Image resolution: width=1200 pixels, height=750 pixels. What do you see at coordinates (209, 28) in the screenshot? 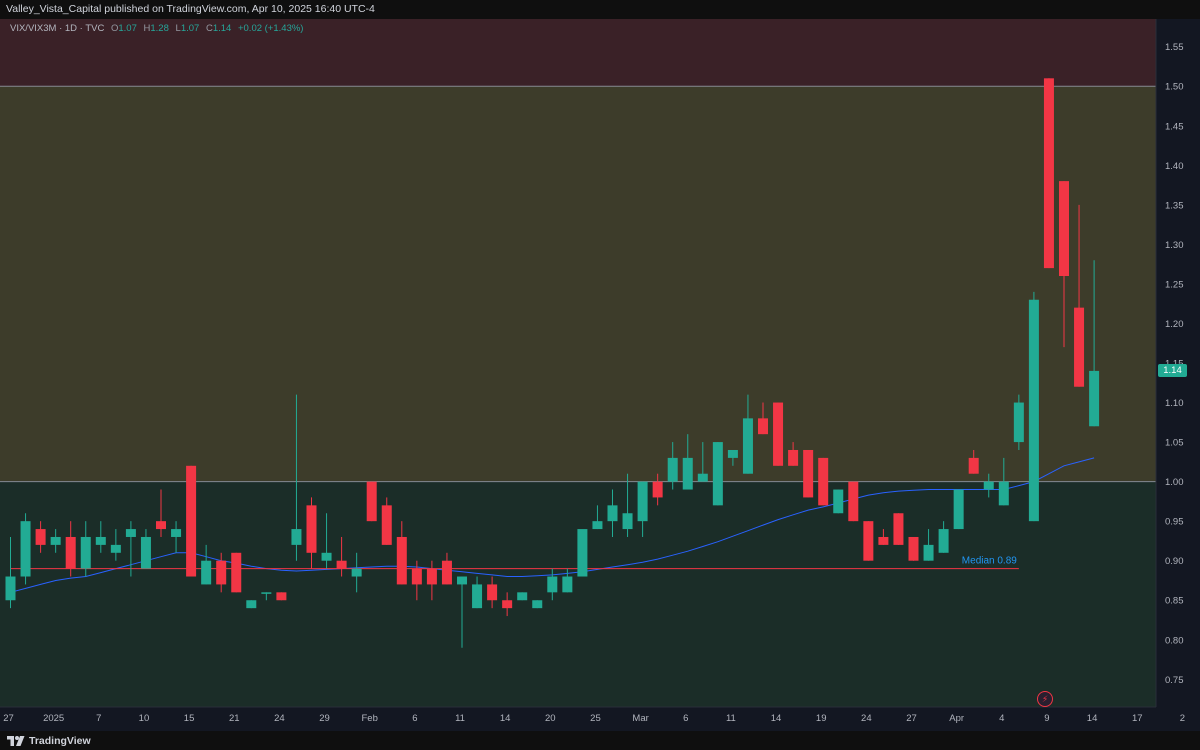
I see `legend-close-label: C` at bounding box center [209, 28].